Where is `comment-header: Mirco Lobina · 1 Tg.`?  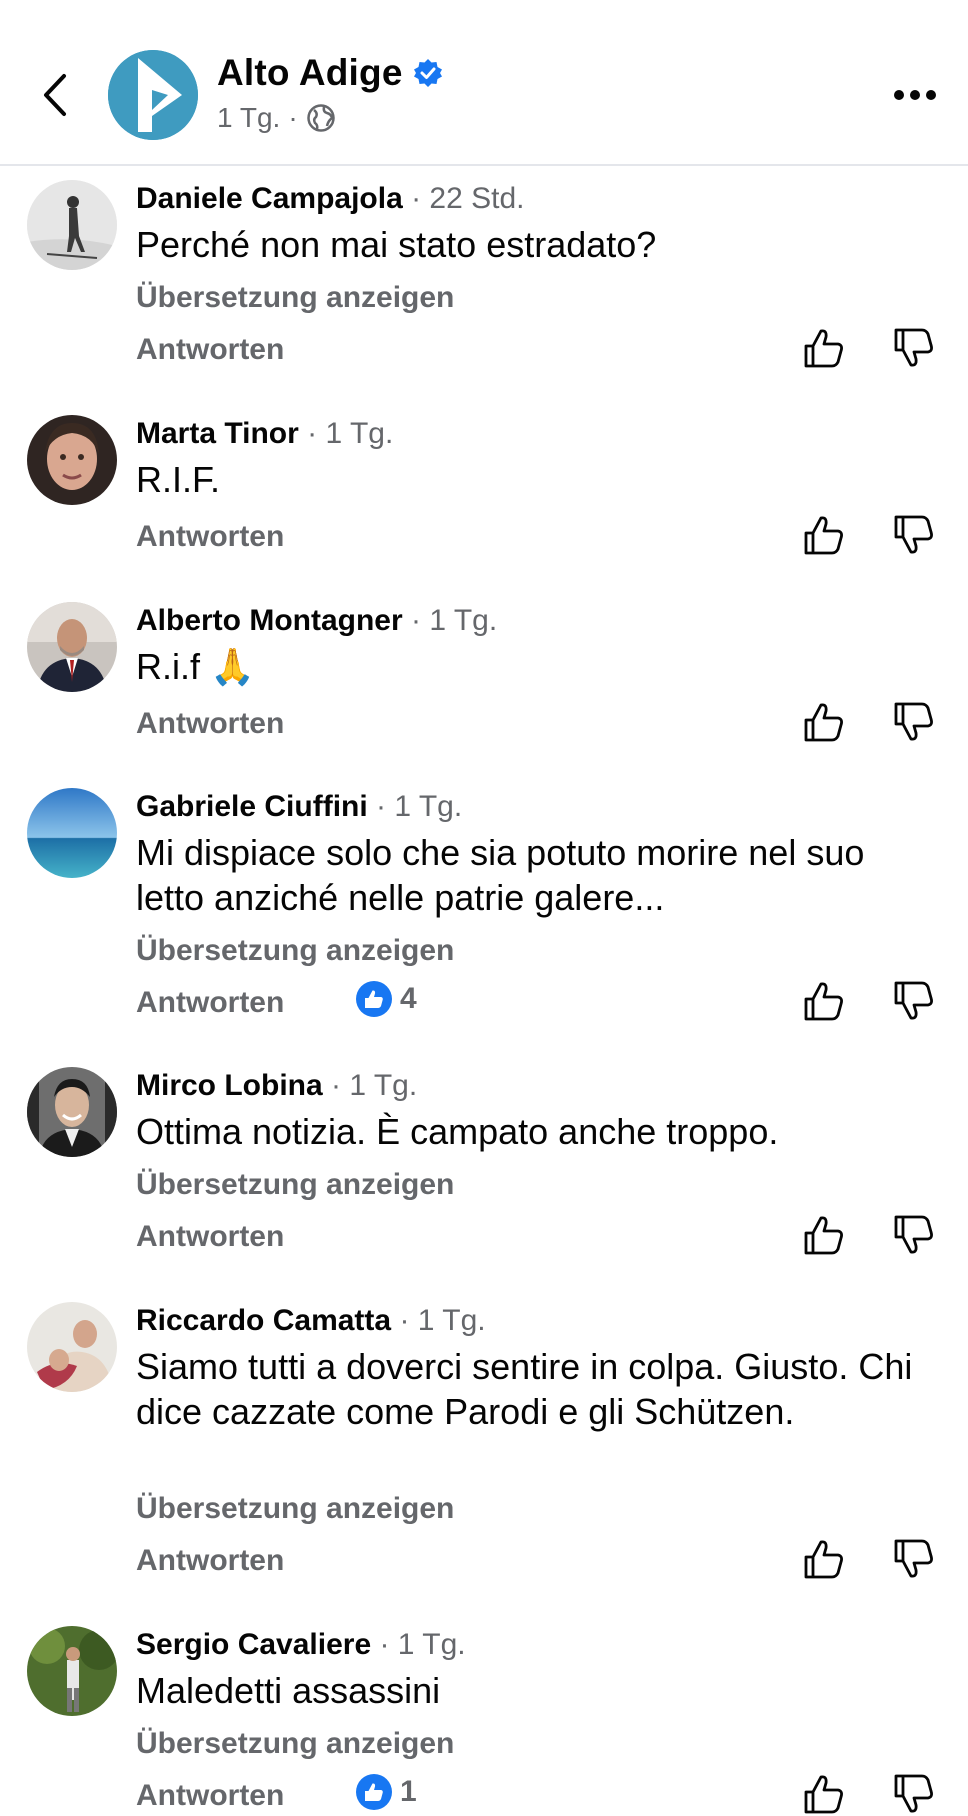
comment-header: Mirco Lobina · 1 Tg. is located at coordinates (276, 1086).